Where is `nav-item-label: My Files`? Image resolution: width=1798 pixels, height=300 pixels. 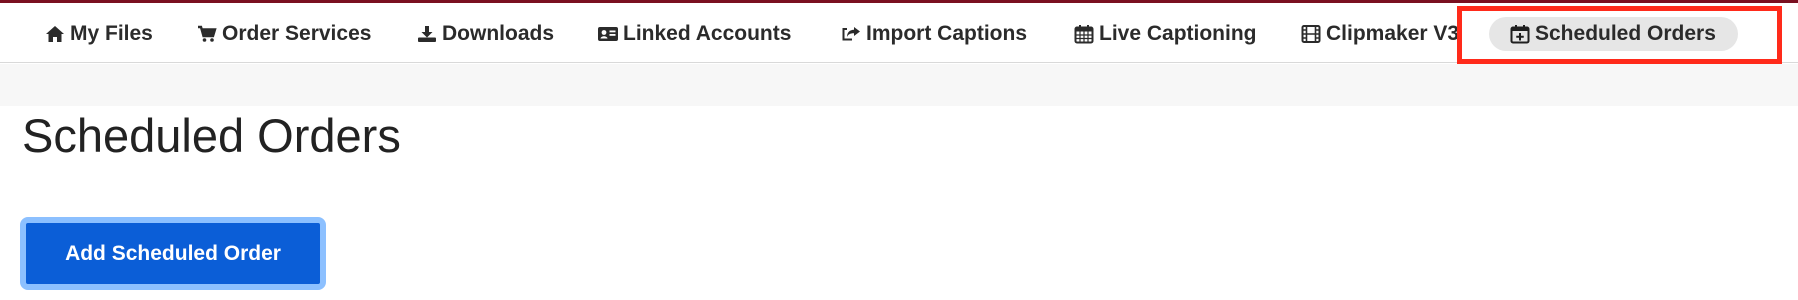 nav-item-label: My Files is located at coordinates (111, 33).